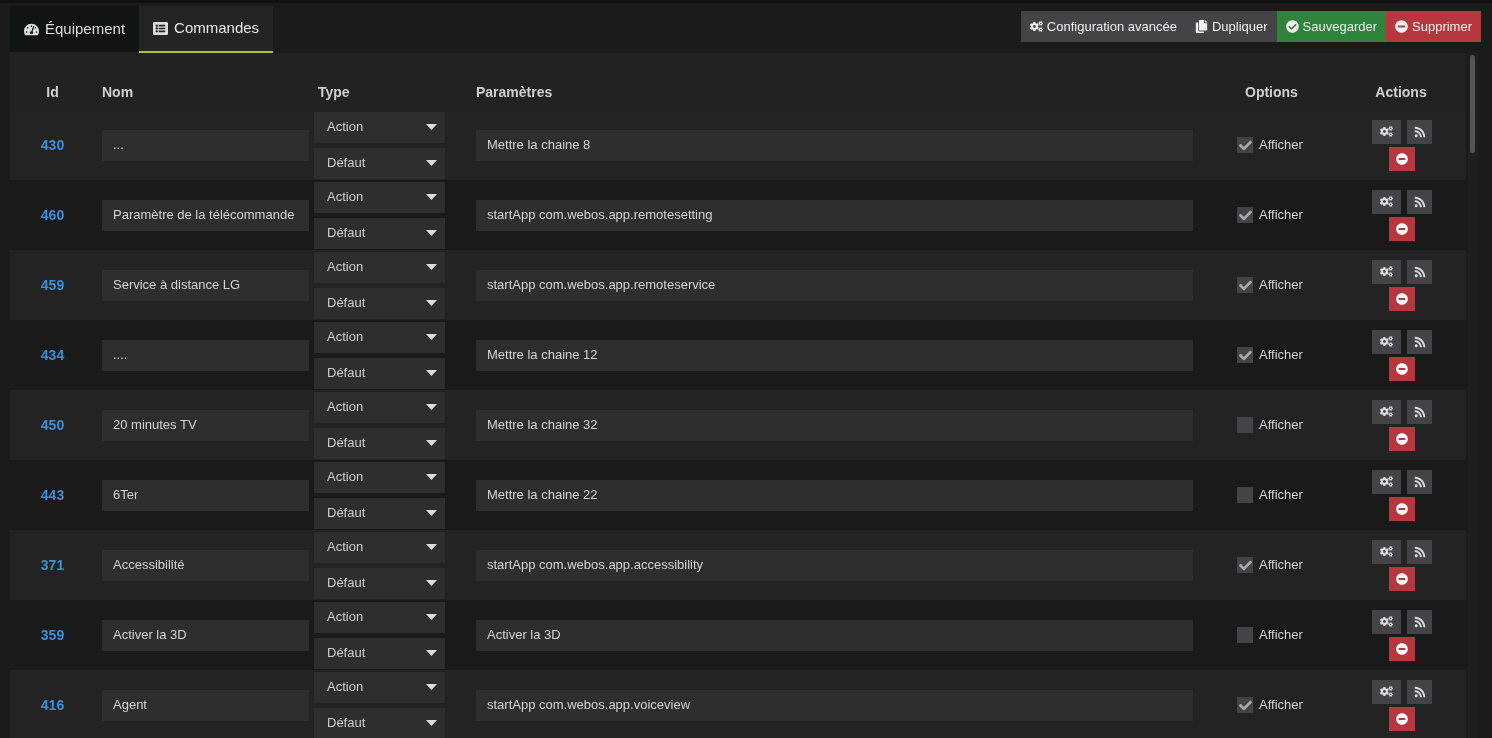 Image resolution: width=1492 pixels, height=738 pixels. Describe the element at coordinates (52, 705) in the screenshot. I see `id-link: 416` at that location.